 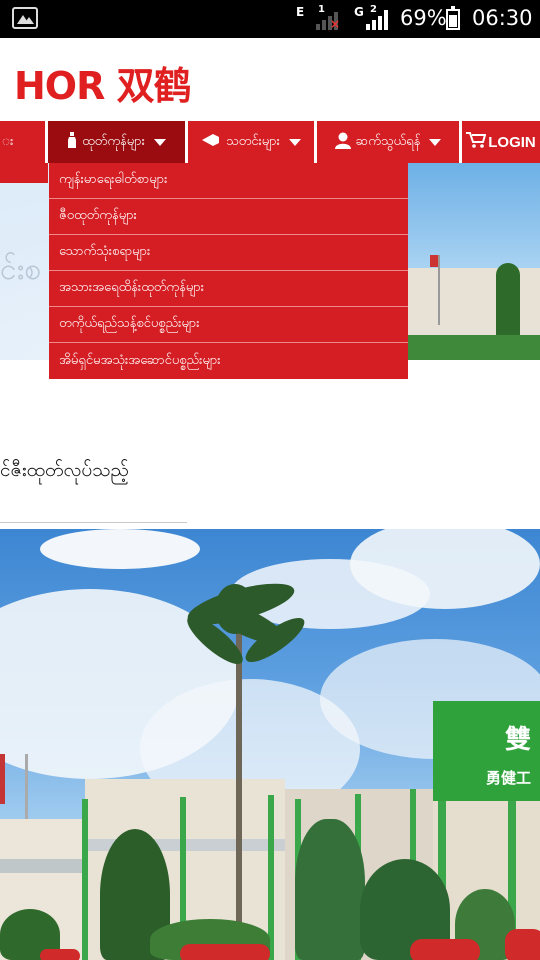 I want to click on site-header: HOR 双鹤, so click(x=270, y=79).